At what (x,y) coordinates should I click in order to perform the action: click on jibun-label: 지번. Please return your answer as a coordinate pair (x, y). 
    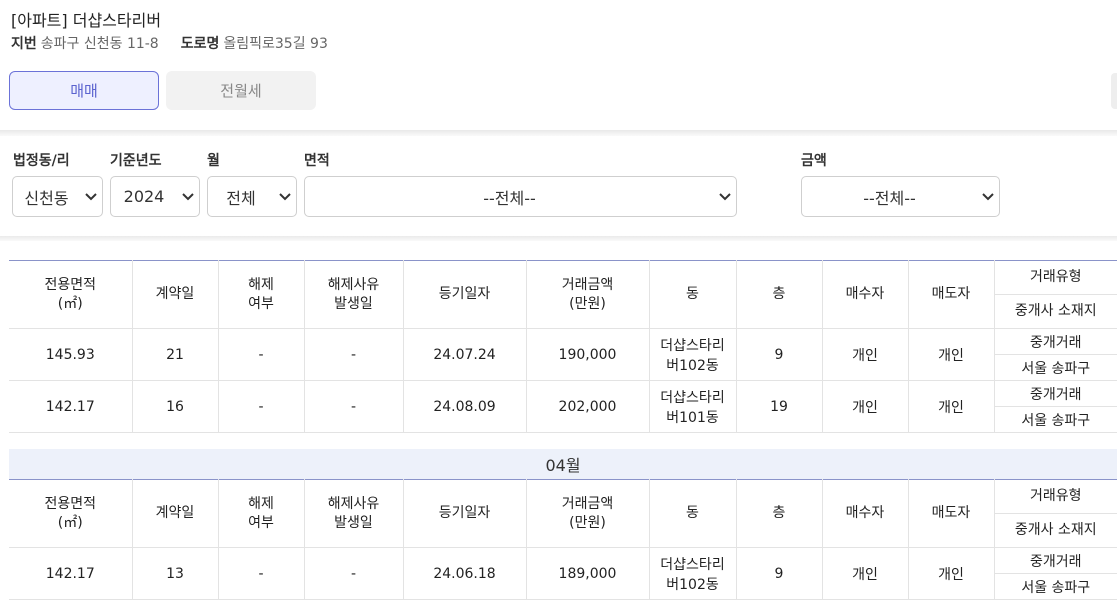
    Looking at the image, I should click on (24, 44).